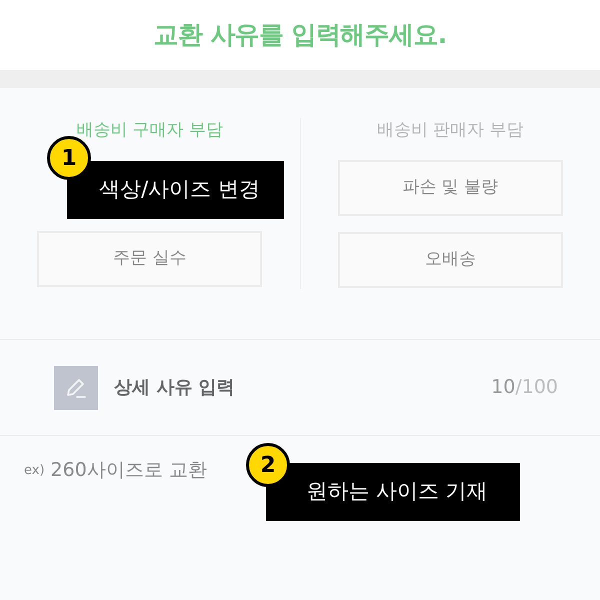  What do you see at coordinates (503, 387) in the screenshot?
I see `char-count: 10` at bounding box center [503, 387].